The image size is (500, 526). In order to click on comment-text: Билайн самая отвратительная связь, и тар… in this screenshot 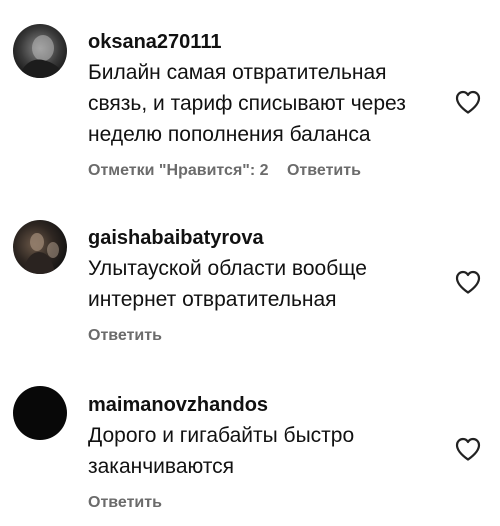, I will do `click(250, 103)`.